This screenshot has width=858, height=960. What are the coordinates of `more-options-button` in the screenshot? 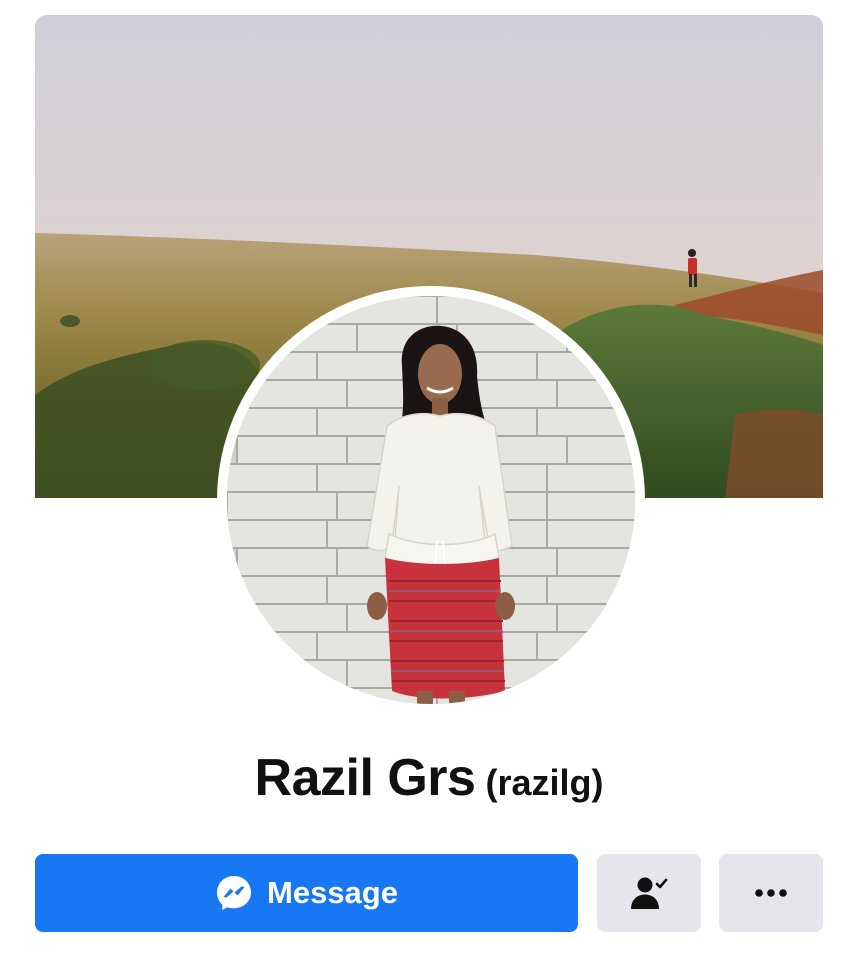 It's located at (771, 893).